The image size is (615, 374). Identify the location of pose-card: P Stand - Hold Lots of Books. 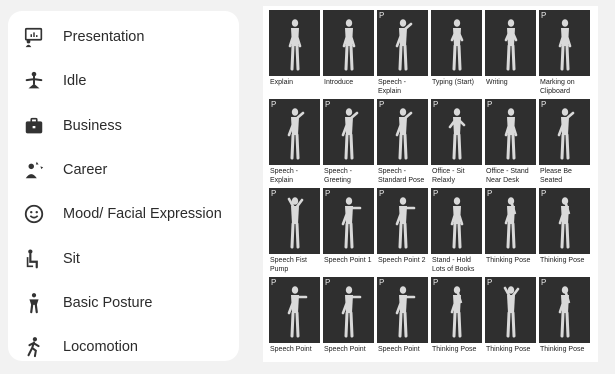
(456, 232).